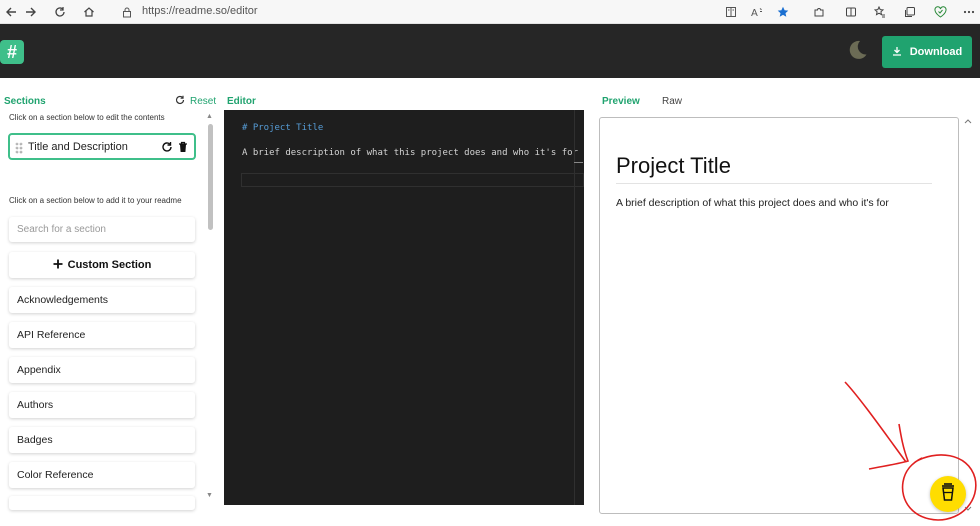 The height and width of the screenshot is (526, 980). Describe the element at coordinates (851, 12) in the screenshot. I see `split-screen-icon` at that location.